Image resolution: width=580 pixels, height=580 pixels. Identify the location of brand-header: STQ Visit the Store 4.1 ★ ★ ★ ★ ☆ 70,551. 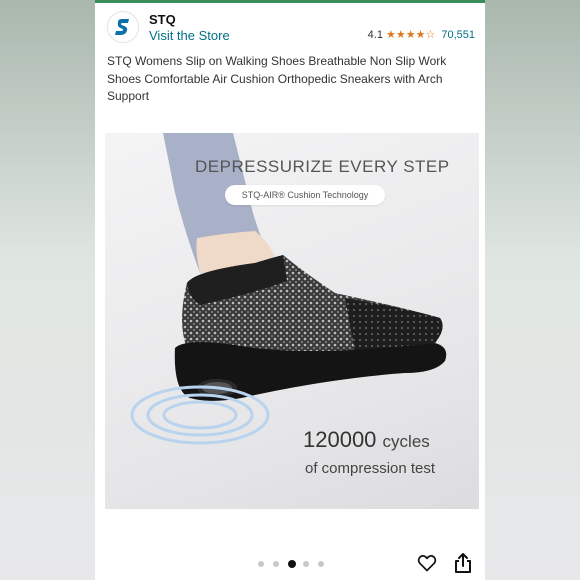
(291, 29).